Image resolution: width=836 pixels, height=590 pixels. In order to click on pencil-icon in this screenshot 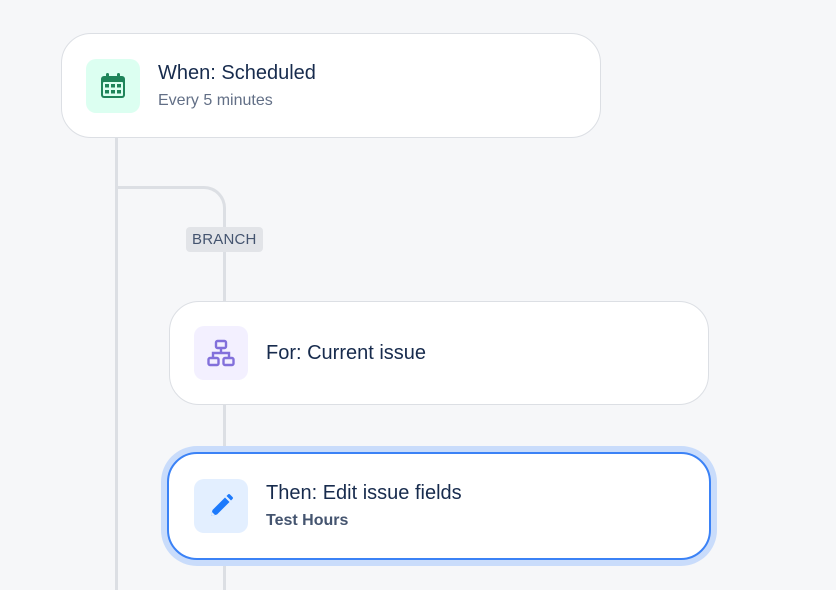, I will do `click(222, 505)`.